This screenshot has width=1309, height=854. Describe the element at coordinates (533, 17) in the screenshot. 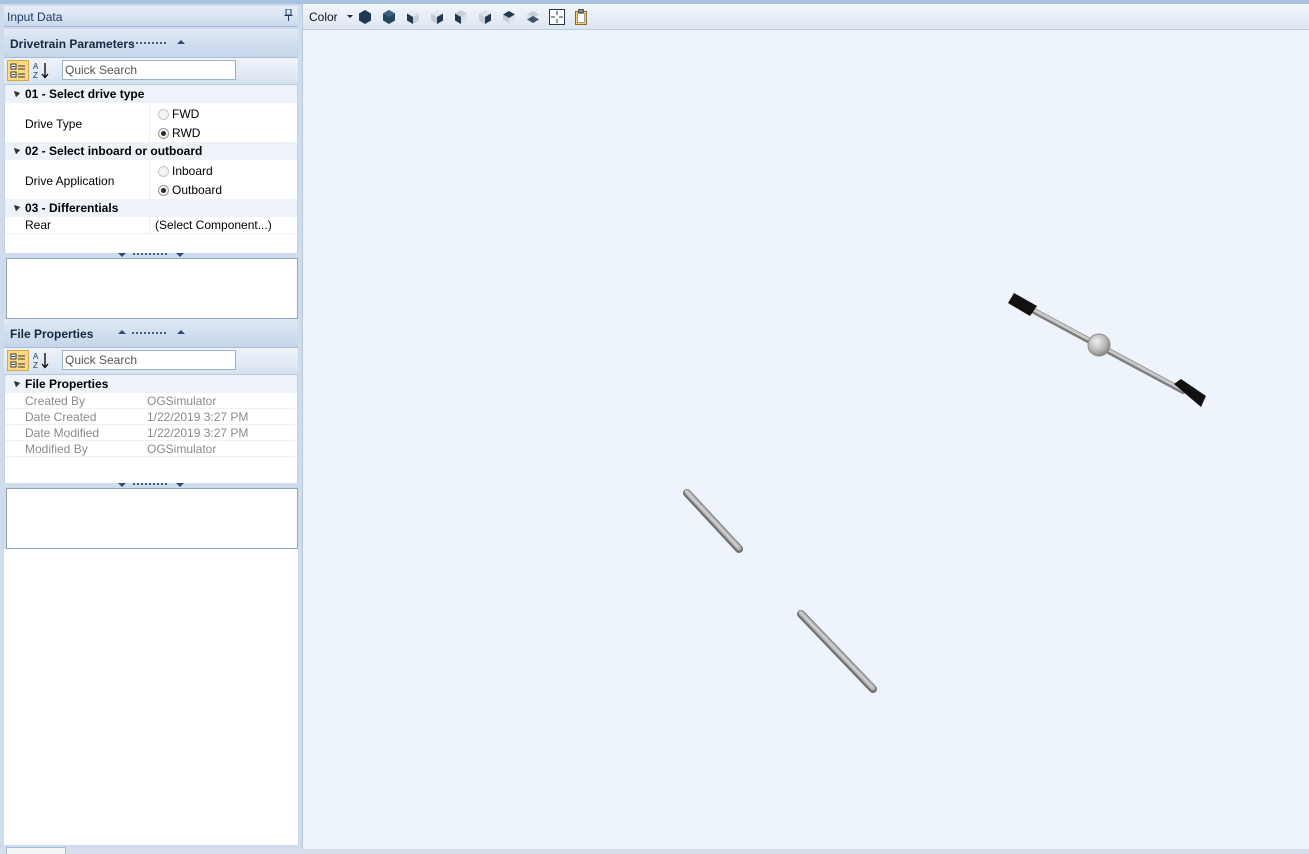

I see `view-bottom-icon` at that location.